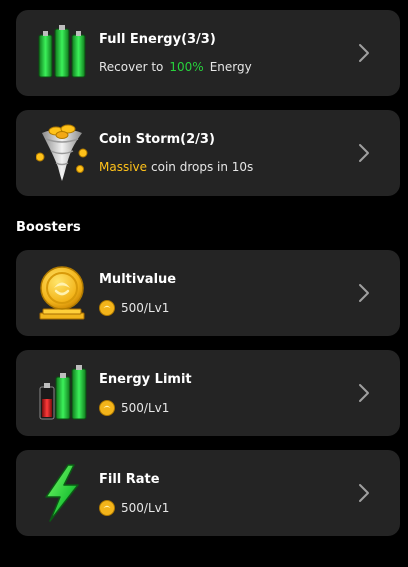 This screenshot has width=408, height=567. What do you see at coordinates (208, 293) in the screenshot?
I see `multivalue-card: Multivalue 500/Lv1` at bounding box center [208, 293].